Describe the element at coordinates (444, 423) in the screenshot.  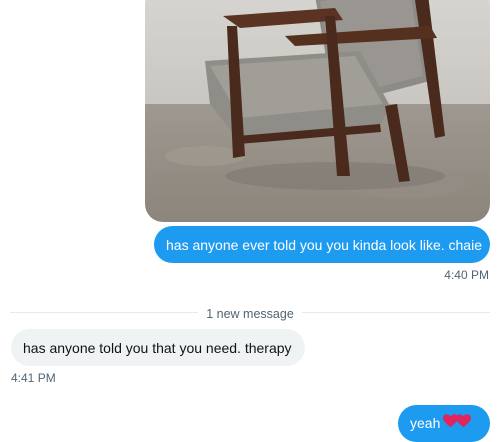
I see `message-bubble-outgoing: yeah` at that location.